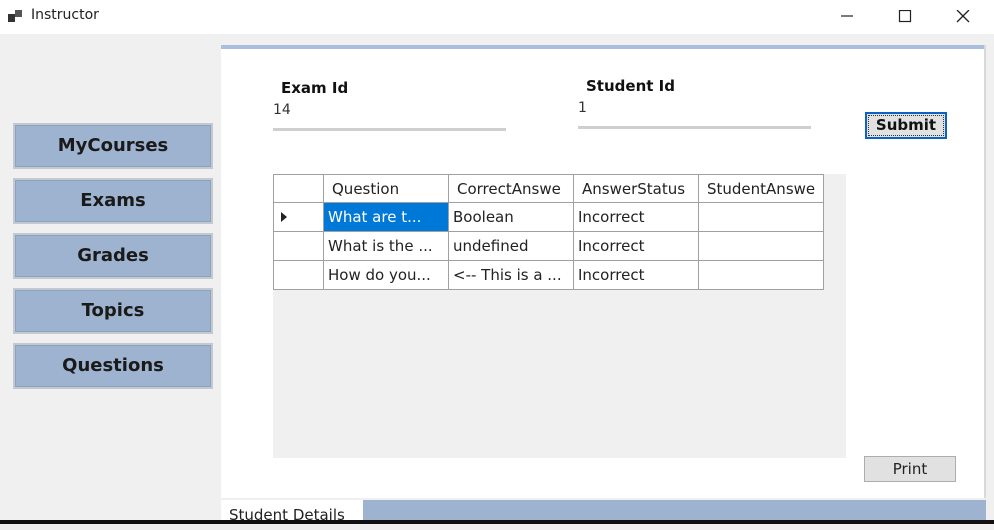  I want to click on column-header-correct-answer: CorrectAnswe, so click(511, 188).